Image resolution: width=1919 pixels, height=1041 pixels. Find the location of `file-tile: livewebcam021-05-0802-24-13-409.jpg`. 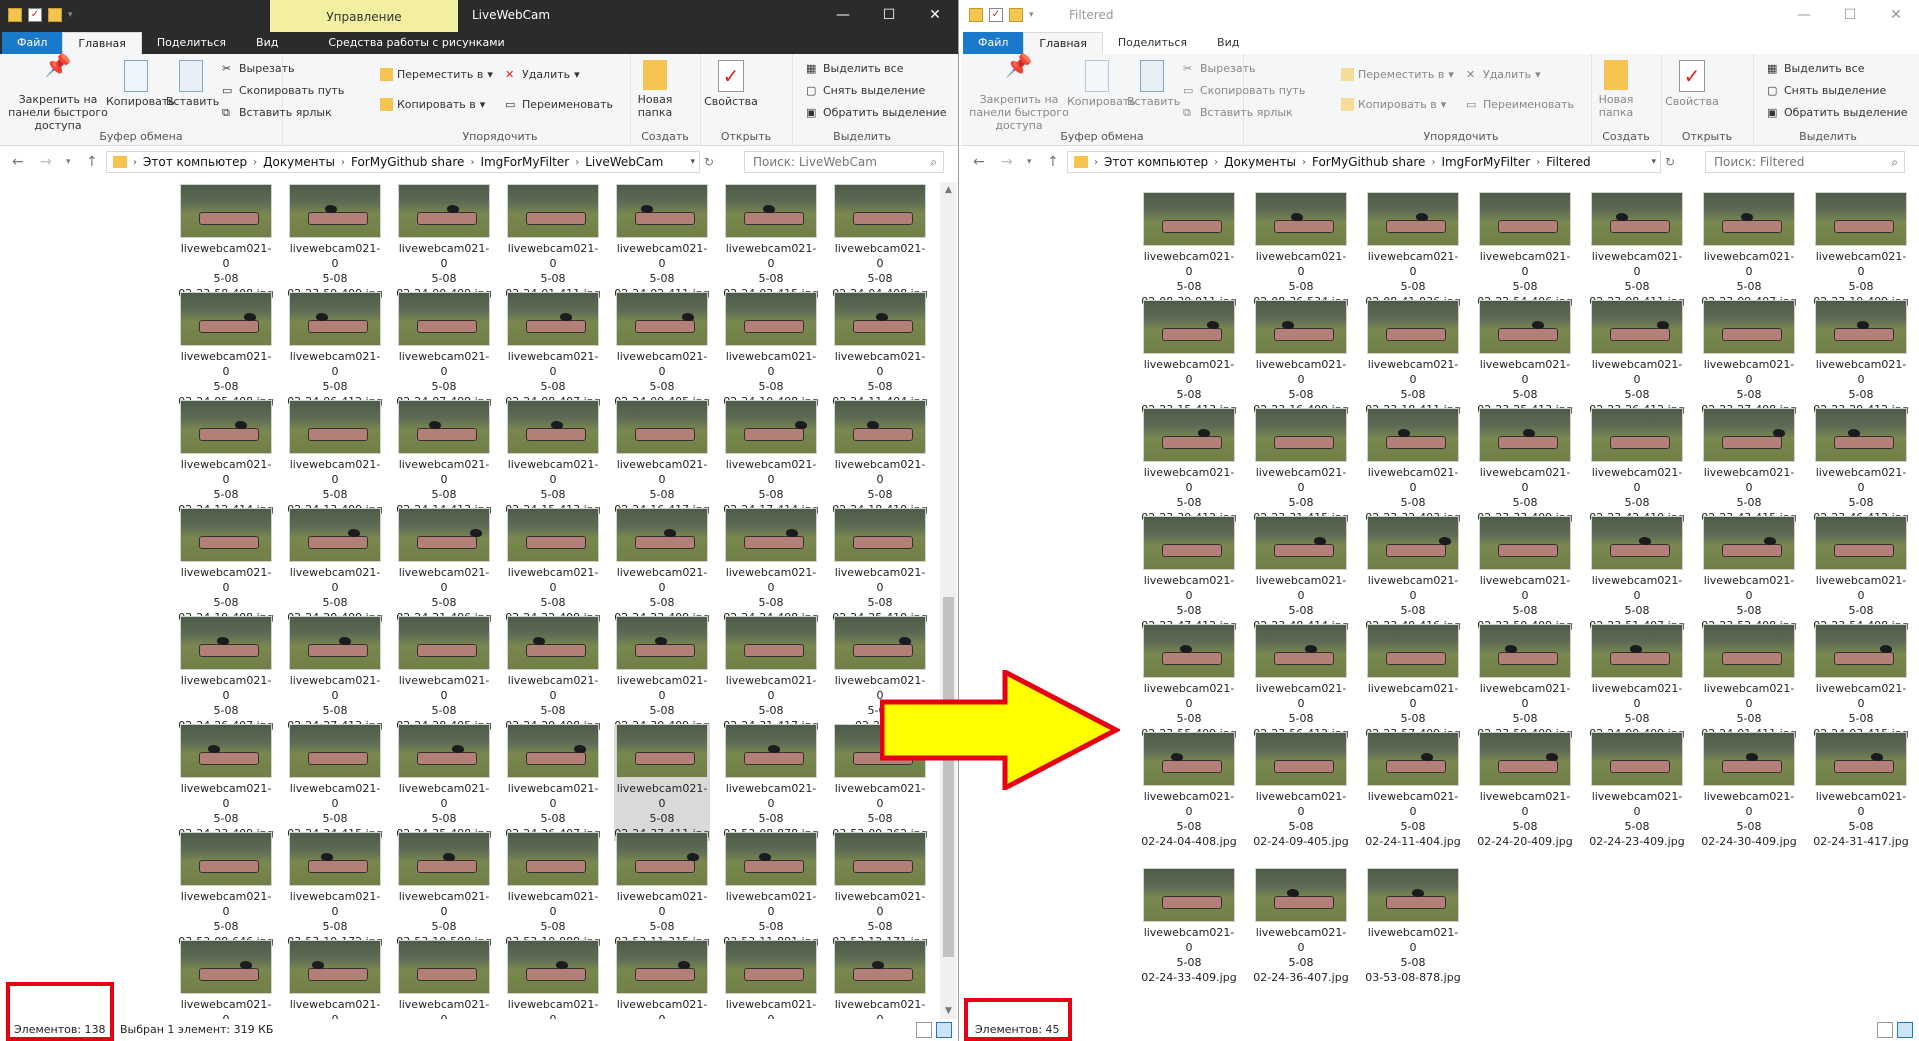

file-tile: livewebcam021-05-0802-24-13-409.jpg is located at coordinates (335, 458).